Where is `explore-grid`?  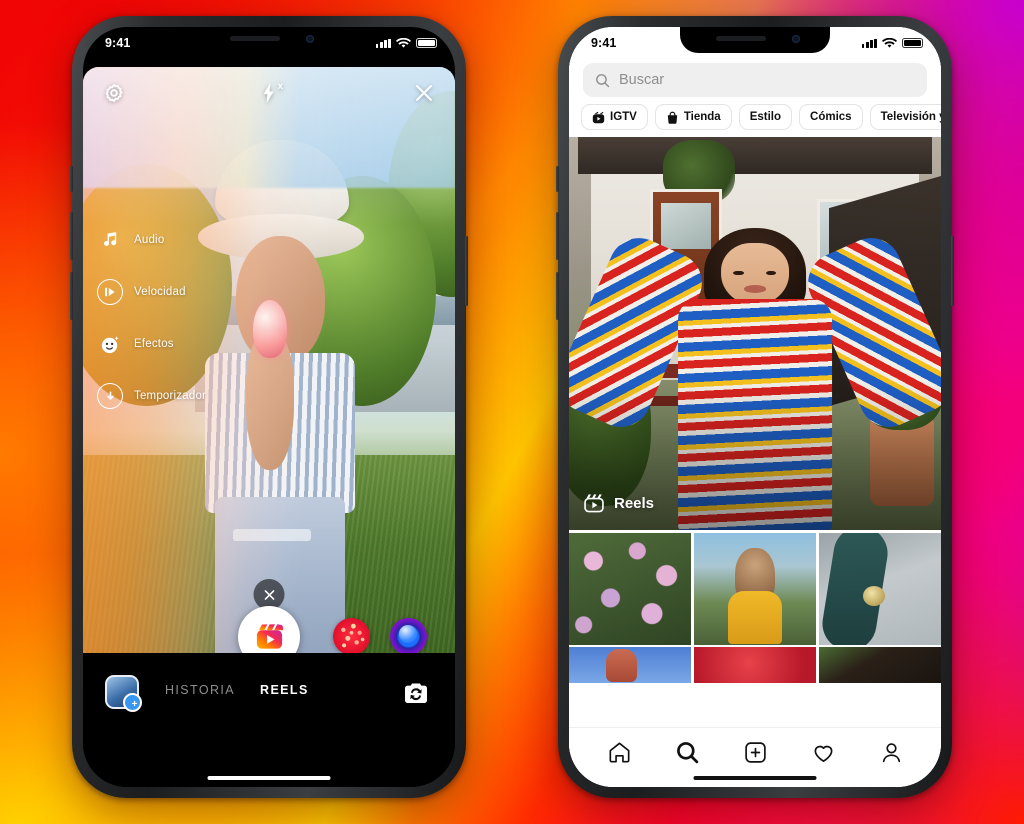
explore-grid is located at coordinates (755, 607).